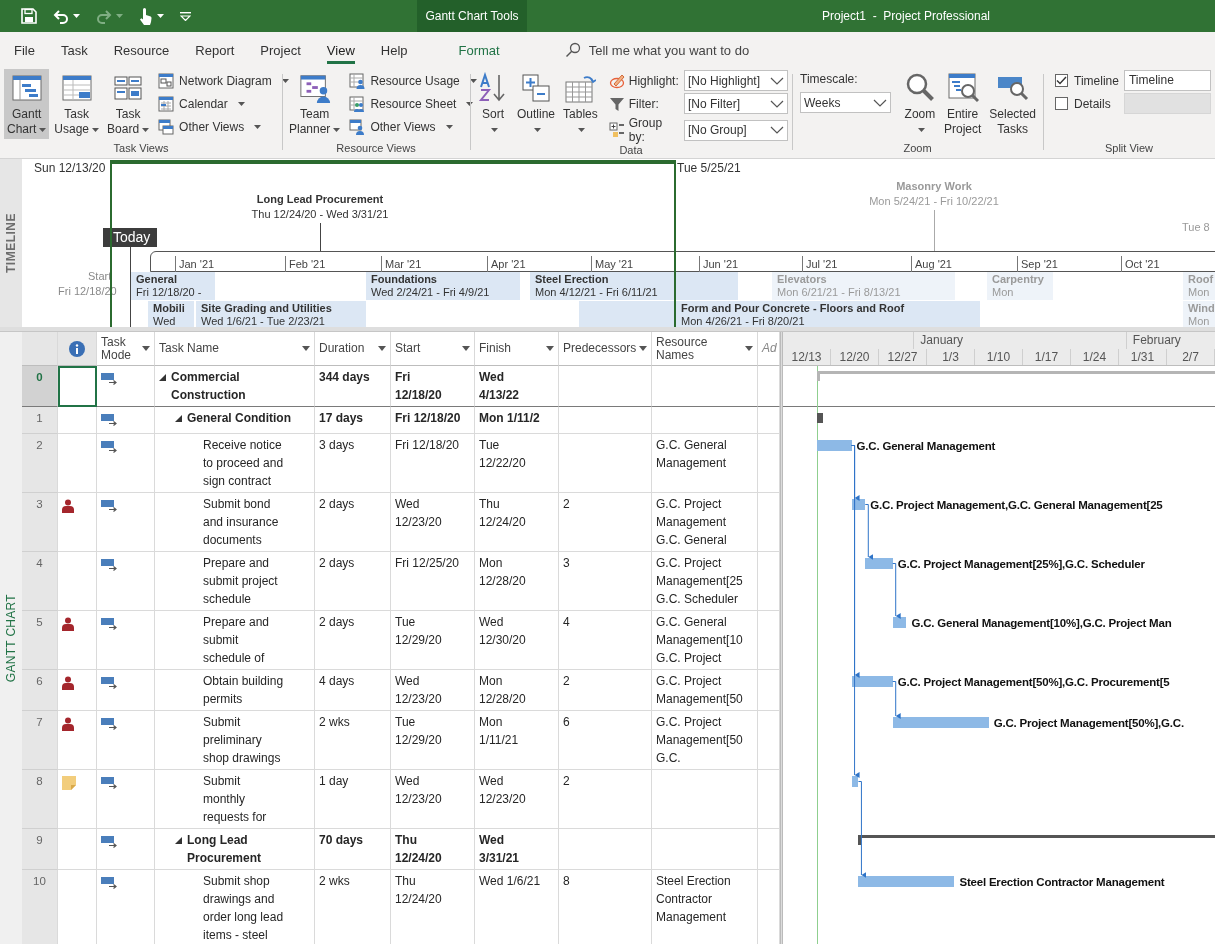 The image size is (1215, 944). I want to click on ribbon-tab: Report, so click(215, 51).